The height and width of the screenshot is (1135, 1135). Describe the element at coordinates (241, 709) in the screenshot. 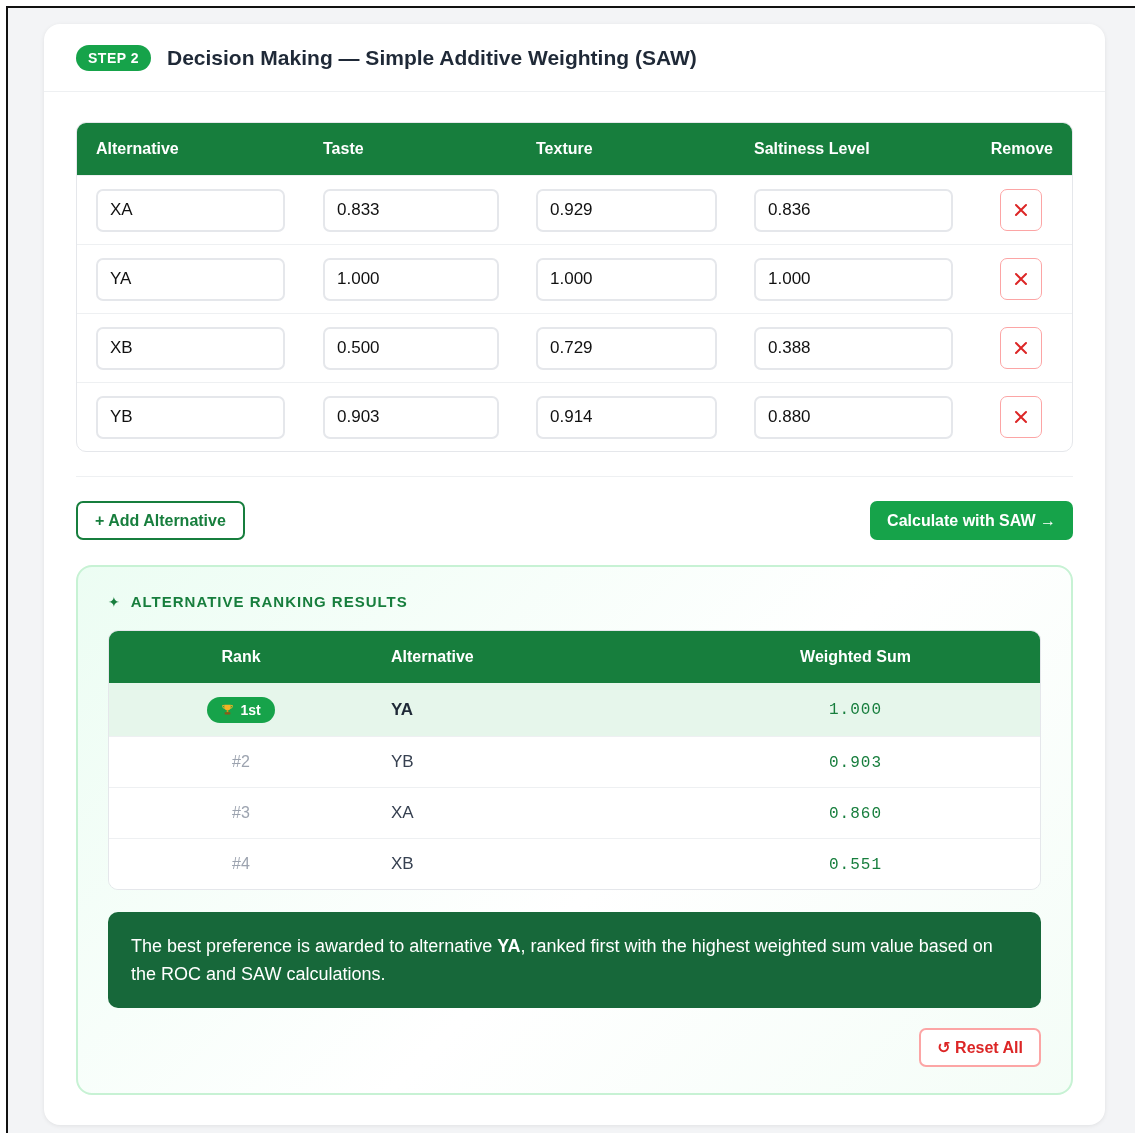

I see `rank-pill: 1st` at that location.